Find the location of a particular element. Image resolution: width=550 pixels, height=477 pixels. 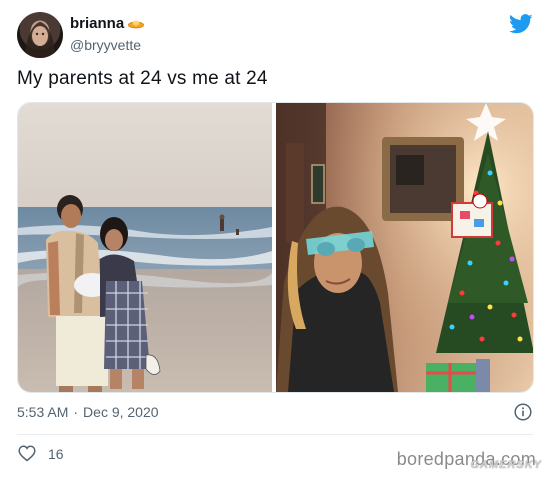

heart-outline-icon is located at coordinates (27, 453).